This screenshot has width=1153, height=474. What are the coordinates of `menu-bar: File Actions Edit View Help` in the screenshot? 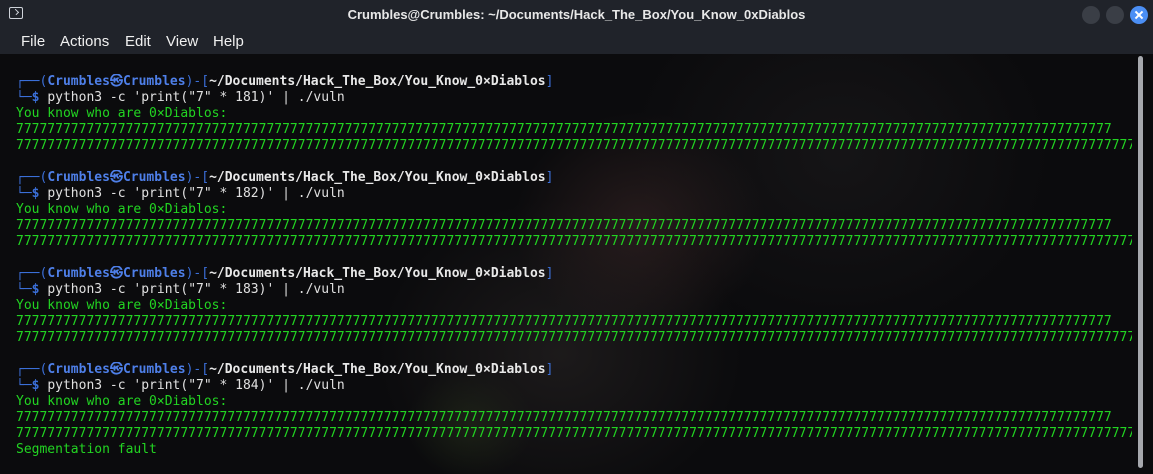 It's located at (576, 42).